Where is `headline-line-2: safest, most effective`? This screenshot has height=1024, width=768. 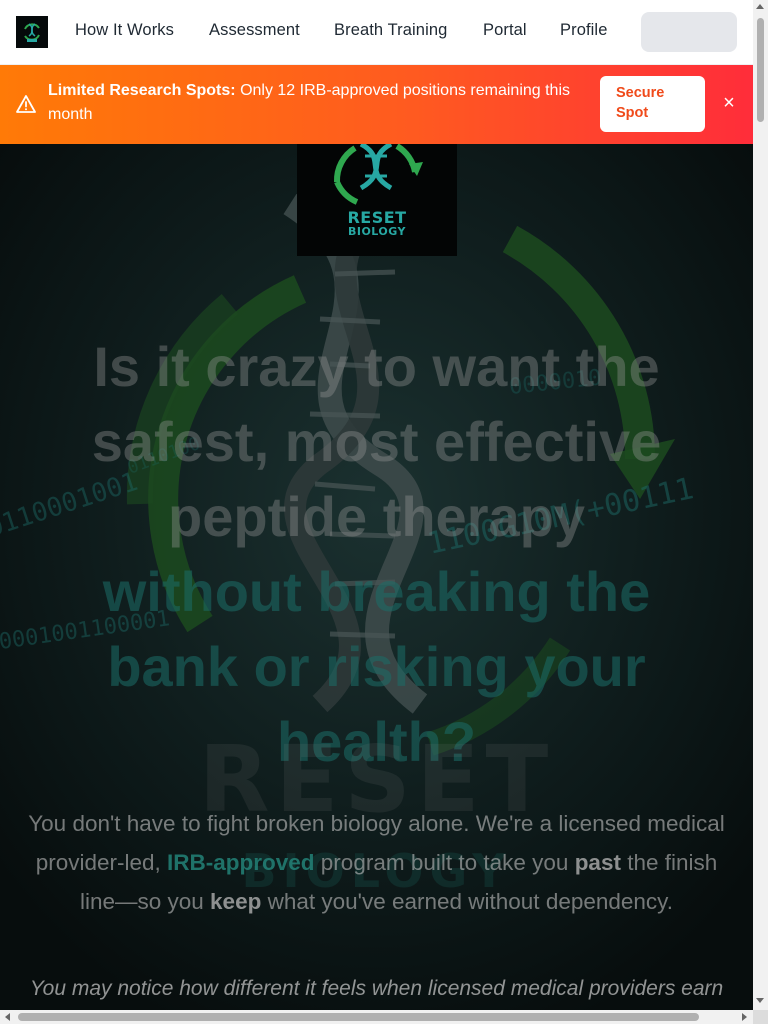 headline-line-2: safest, most effective is located at coordinates (376, 441).